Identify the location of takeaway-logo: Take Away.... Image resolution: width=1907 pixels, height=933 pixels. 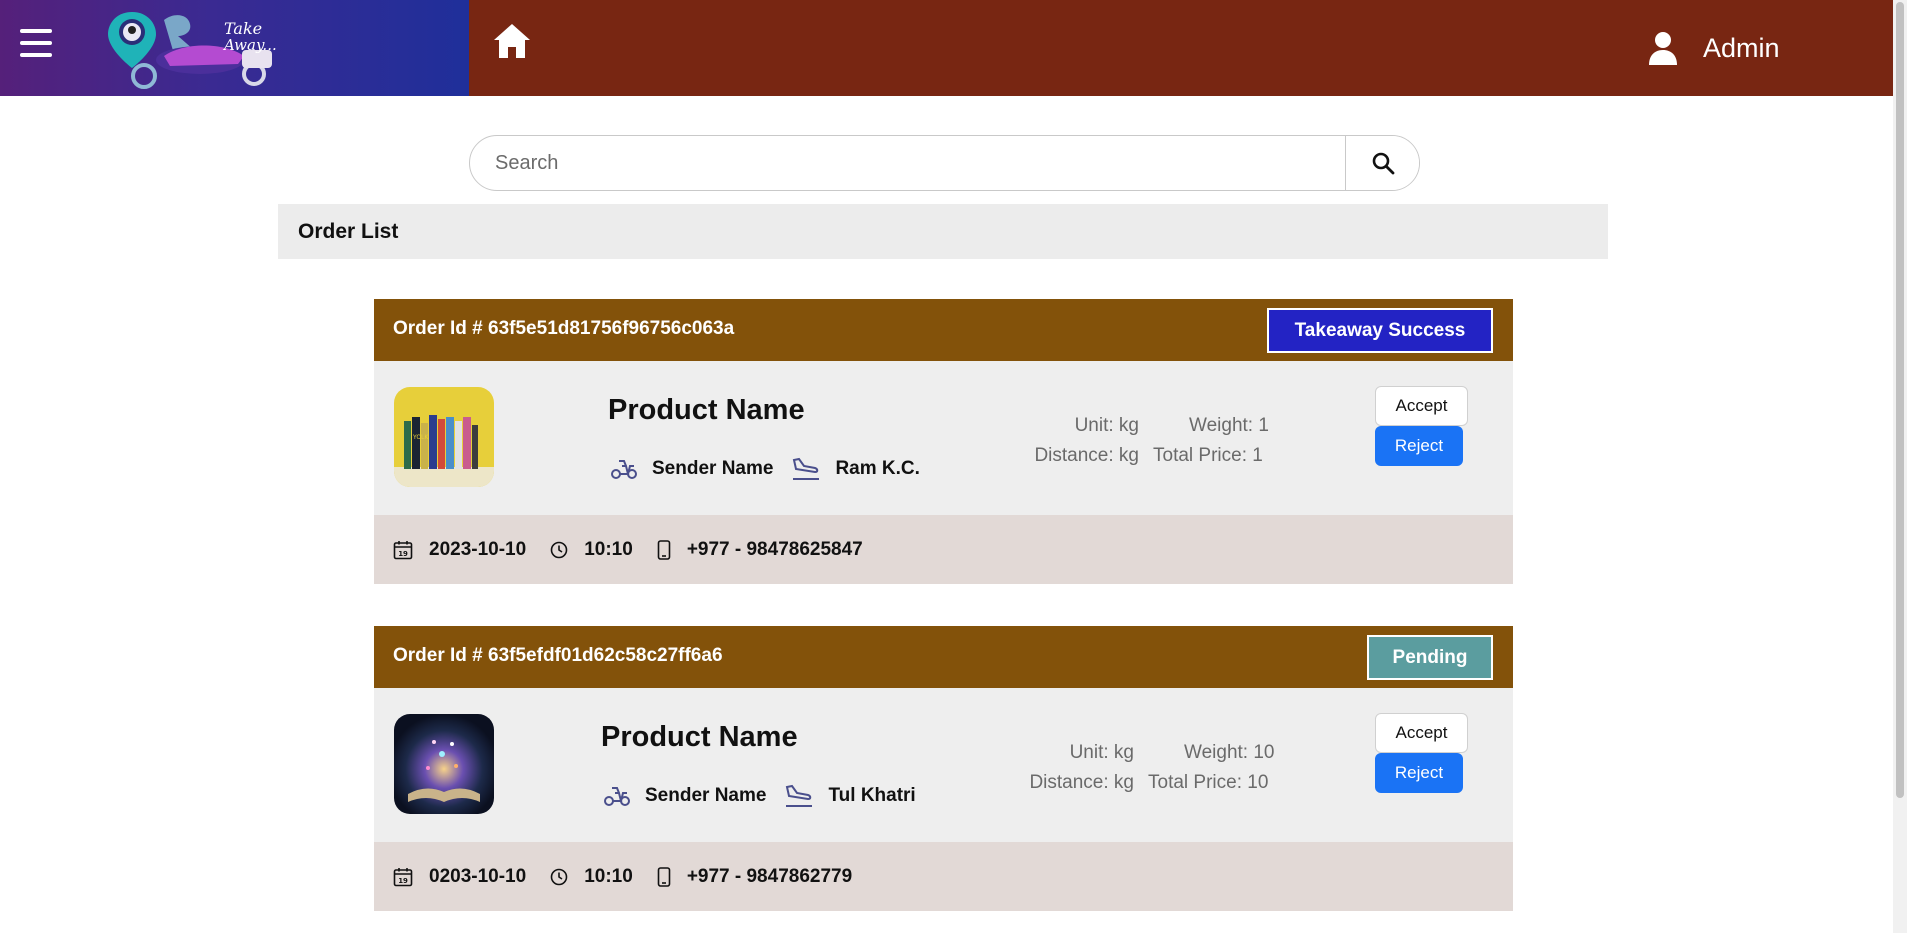
(195, 48).